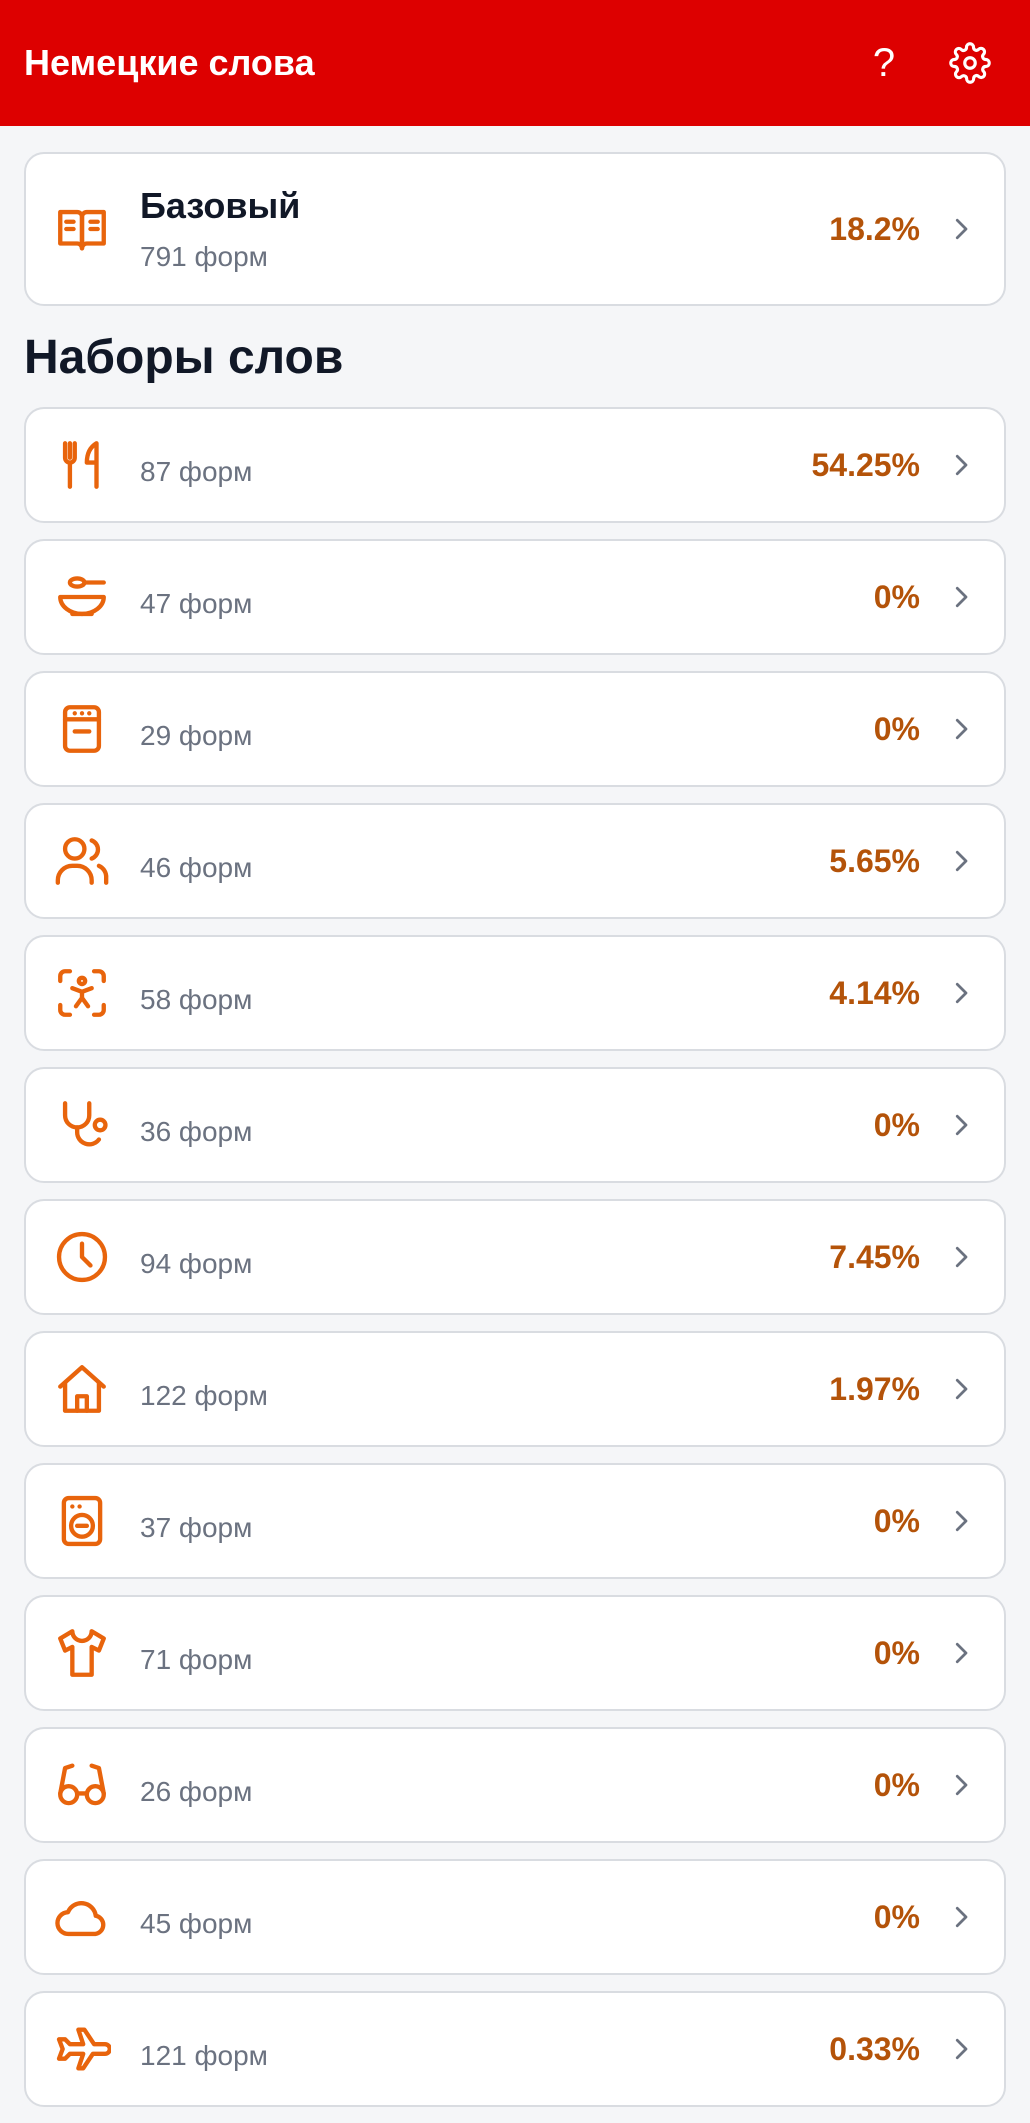 Image resolution: width=1030 pixels, height=2123 pixels. I want to click on word-set-text: 26 форм, so click(507, 1785).